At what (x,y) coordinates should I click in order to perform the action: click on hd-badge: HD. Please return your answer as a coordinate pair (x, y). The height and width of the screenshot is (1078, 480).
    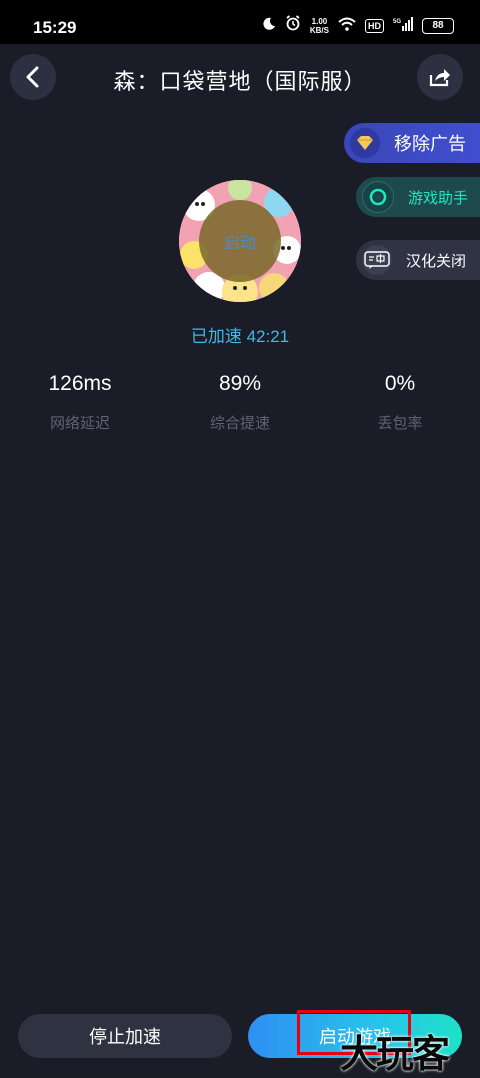
    Looking at the image, I should click on (374, 25).